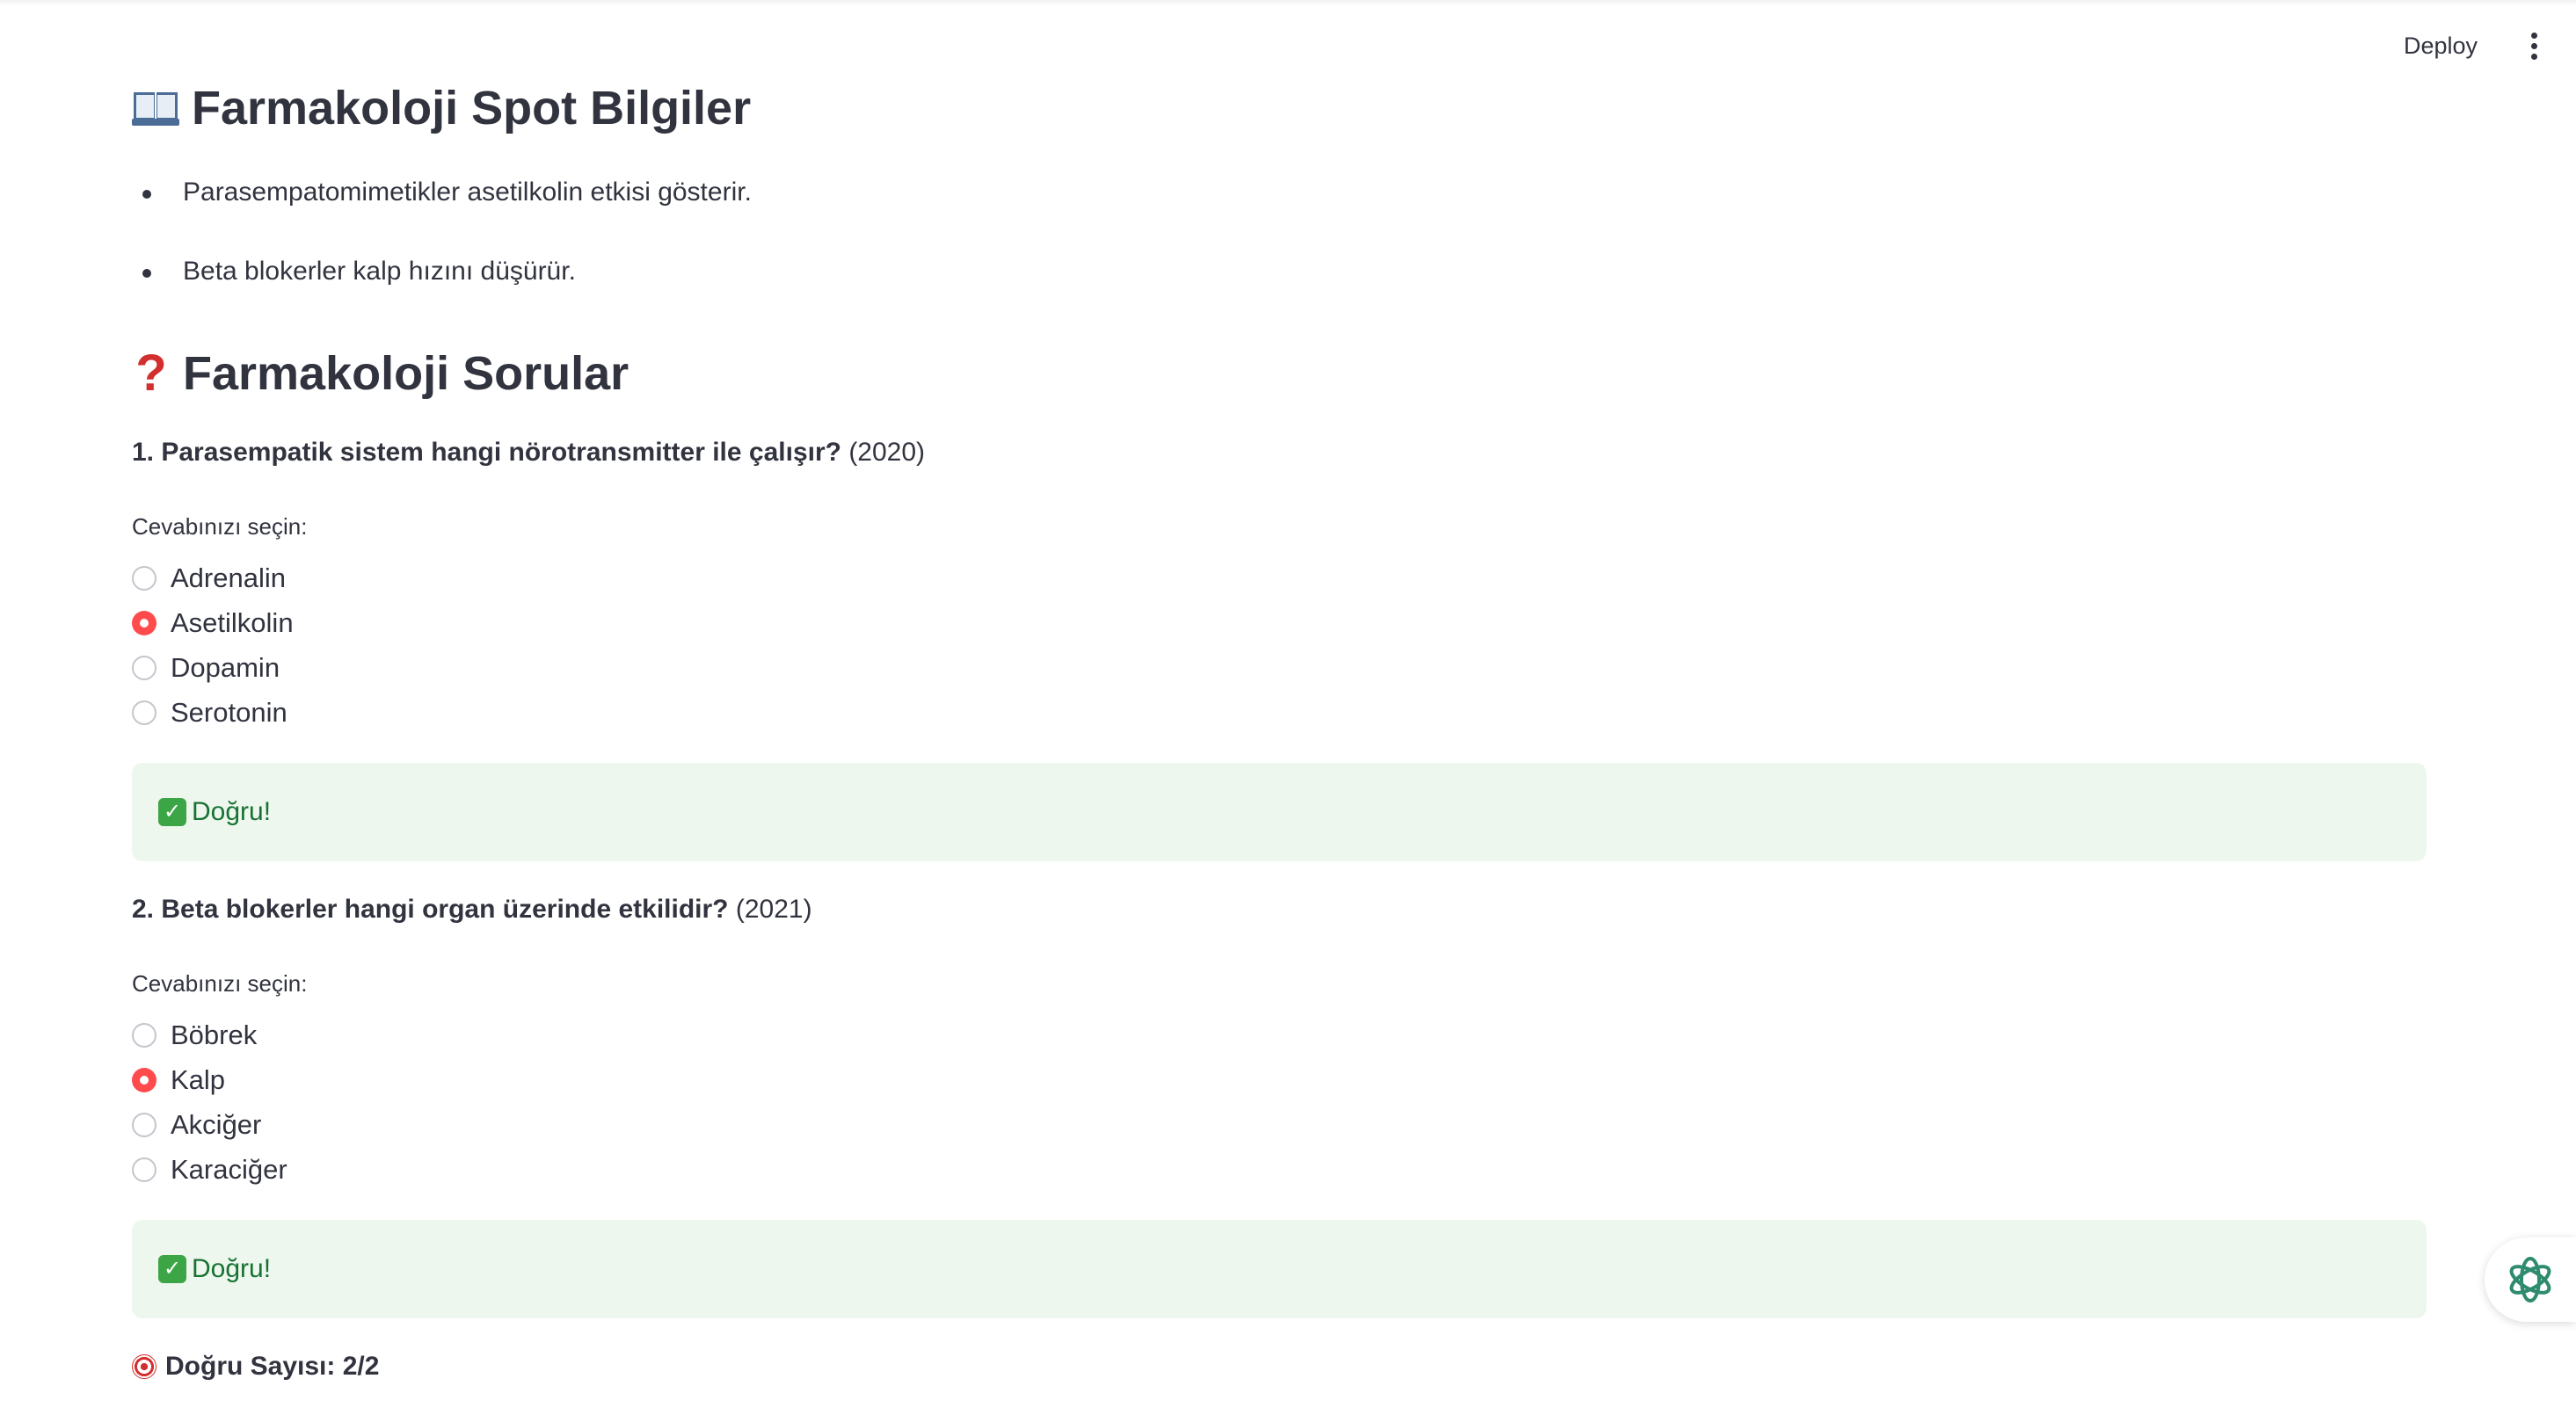 Image resolution: width=2576 pixels, height=1415 pixels. Describe the element at coordinates (214, 1035) in the screenshot. I see `radio-option-label: Böbrek` at that location.